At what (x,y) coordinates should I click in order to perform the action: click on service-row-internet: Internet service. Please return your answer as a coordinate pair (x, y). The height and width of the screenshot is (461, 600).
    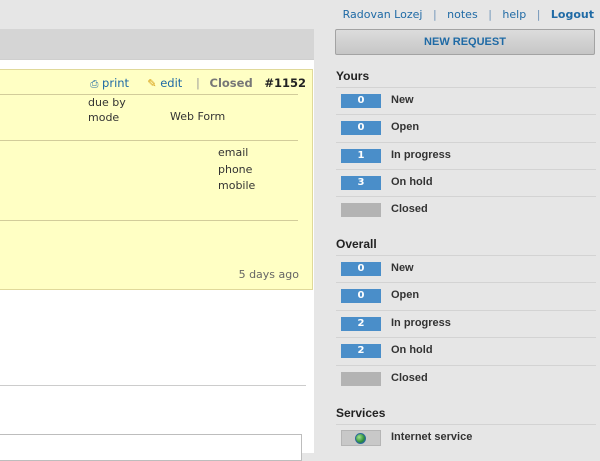
    Looking at the image, I should click on (466, 437).